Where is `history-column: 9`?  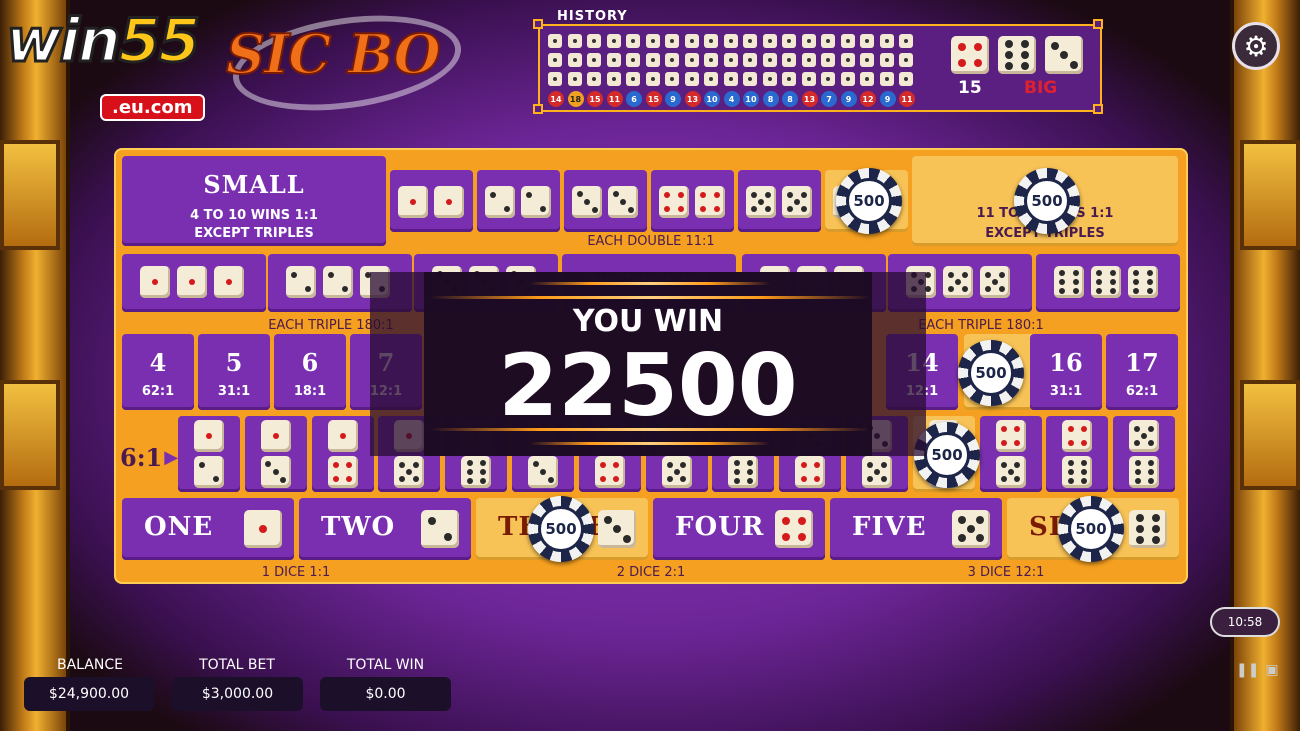
history-column: 9 is located at coordinates (887, 70).